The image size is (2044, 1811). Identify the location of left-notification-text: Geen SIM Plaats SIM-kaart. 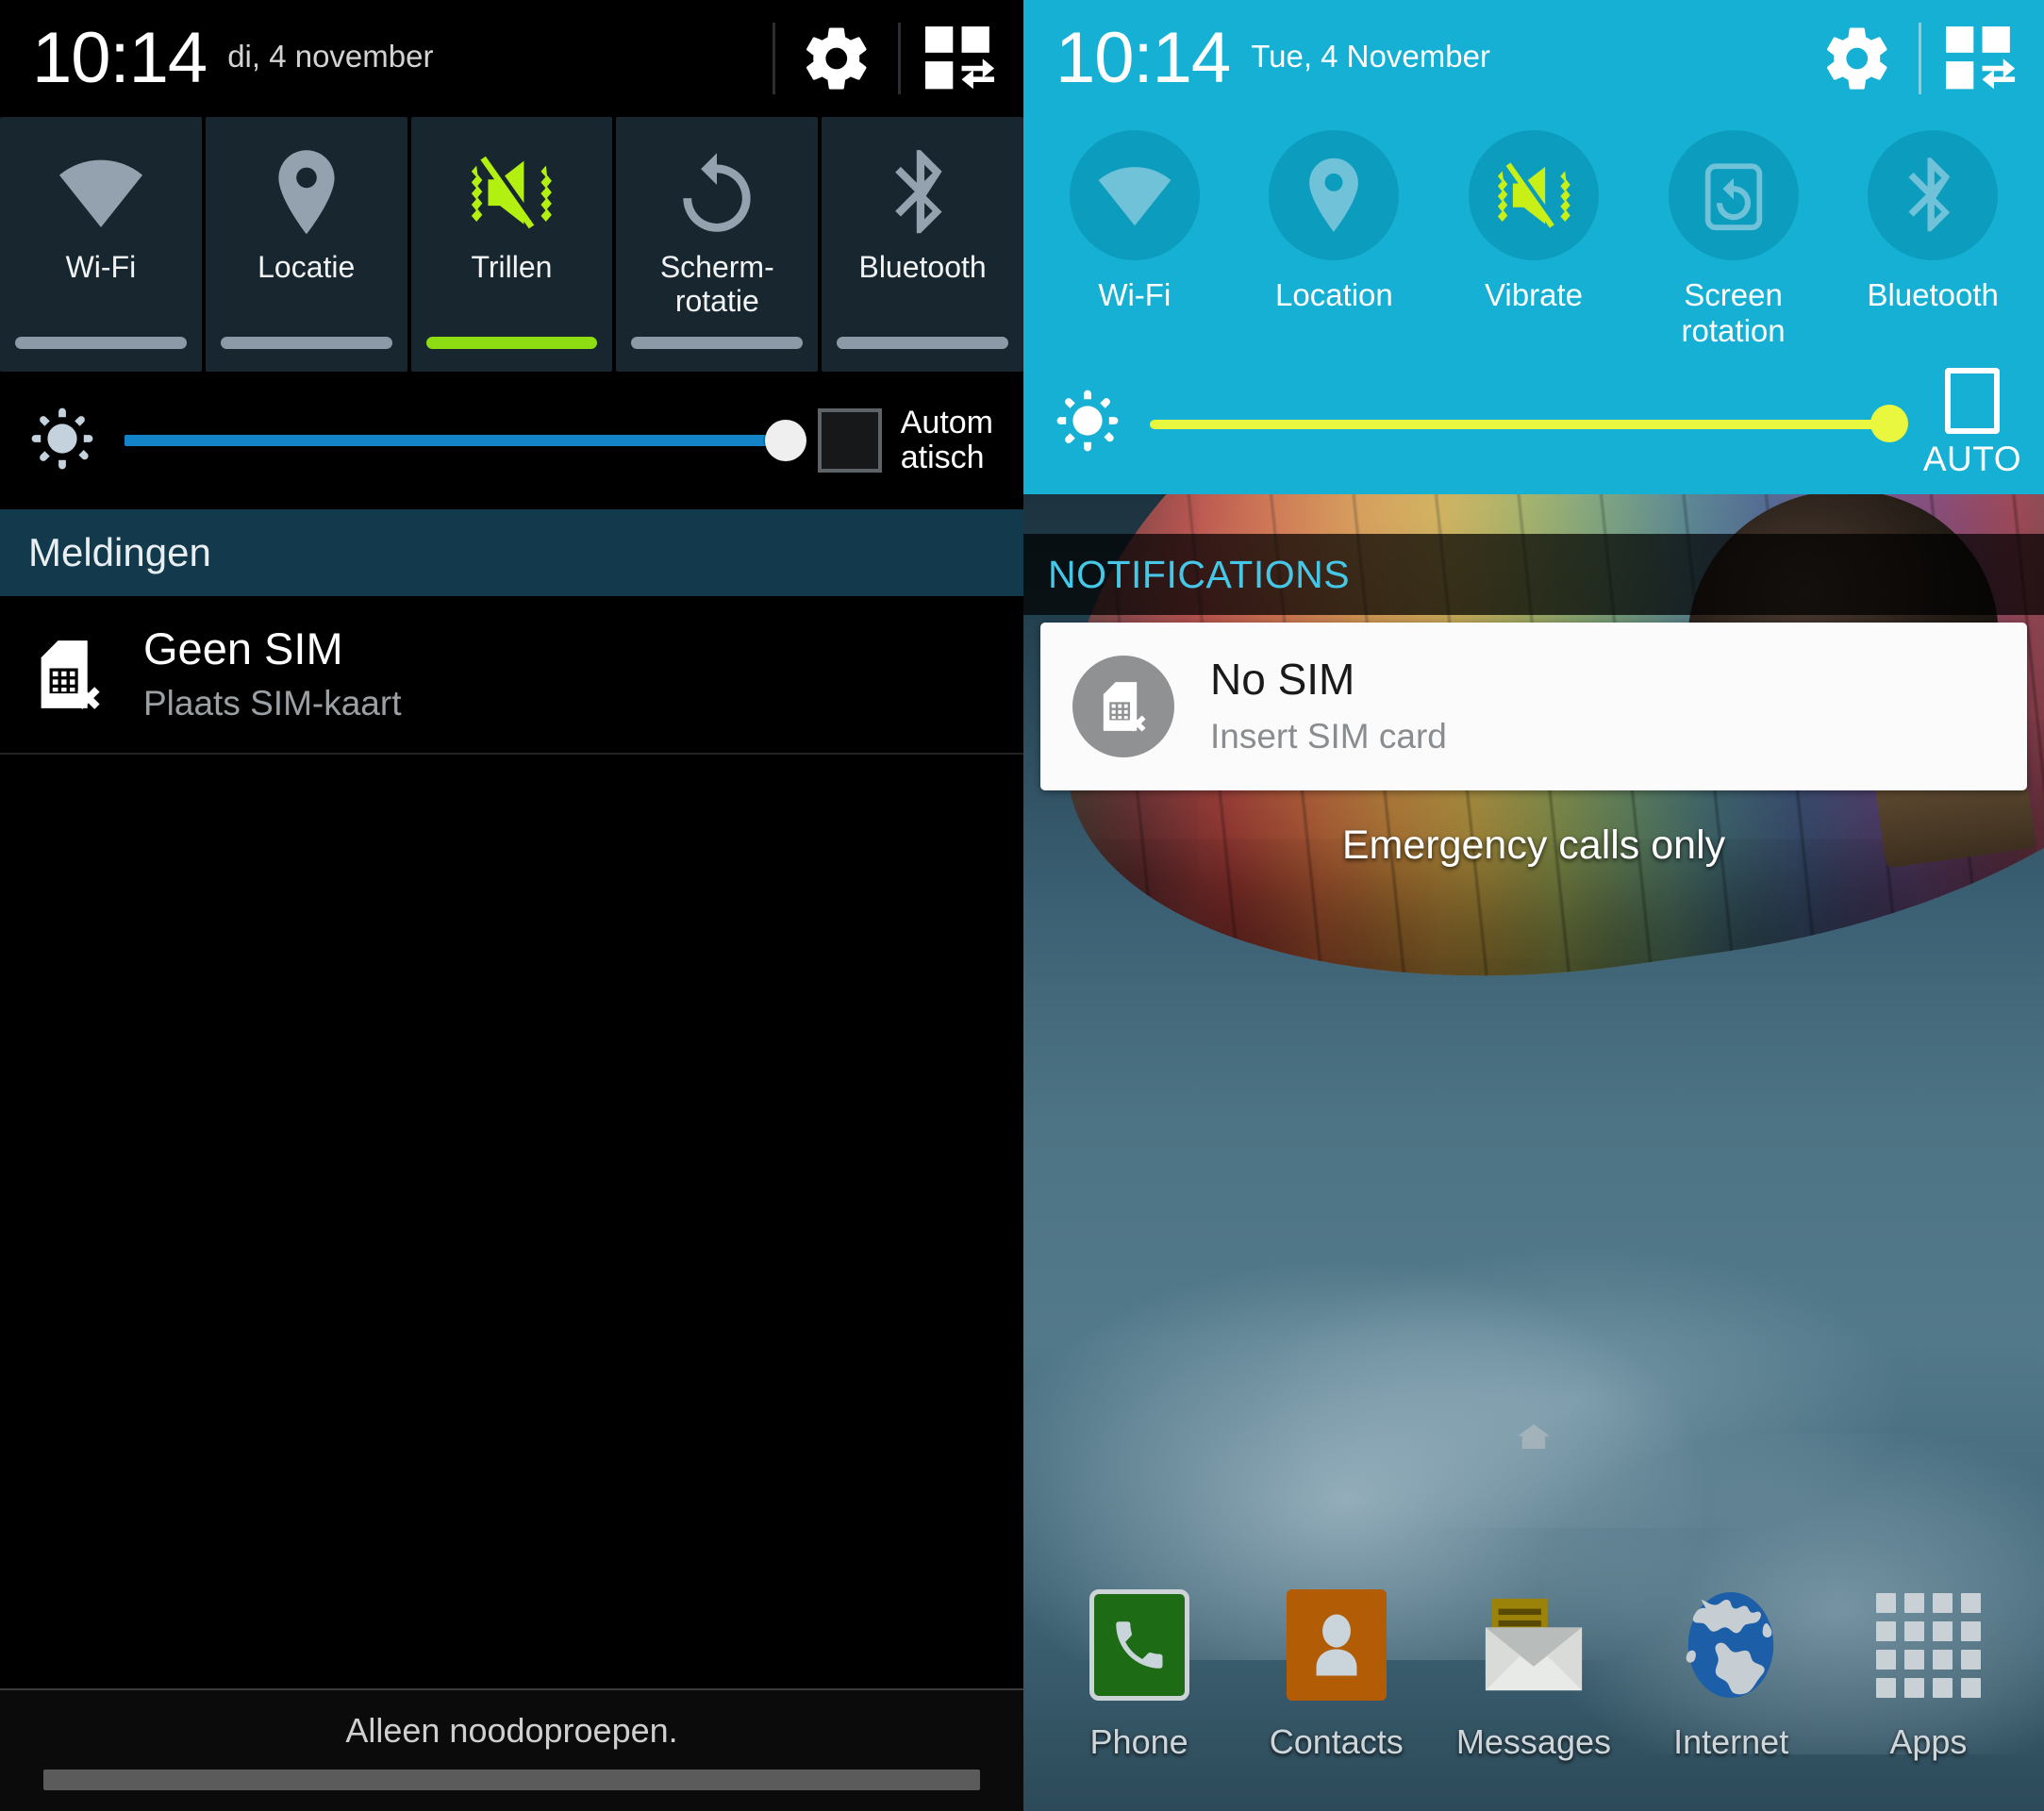
(272, 674).